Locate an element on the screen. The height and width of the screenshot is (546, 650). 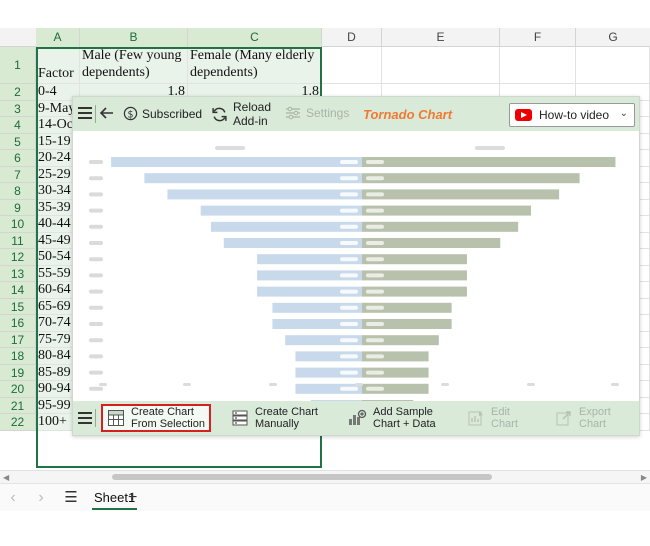
column-header-d: D is located at coordinates (352, 37).